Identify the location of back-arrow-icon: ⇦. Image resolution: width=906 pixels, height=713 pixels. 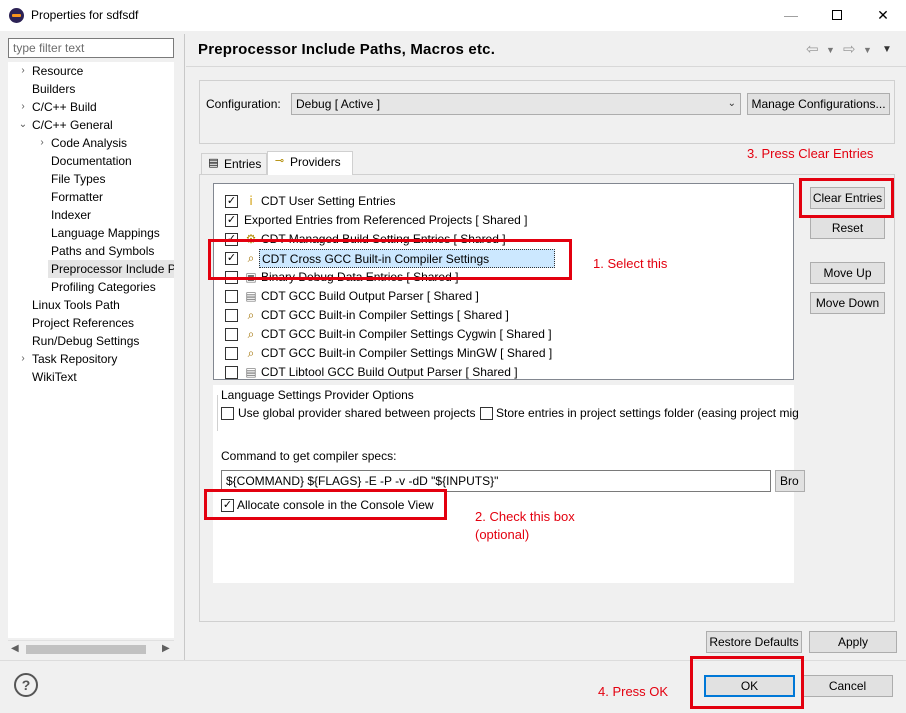
(812, 49).